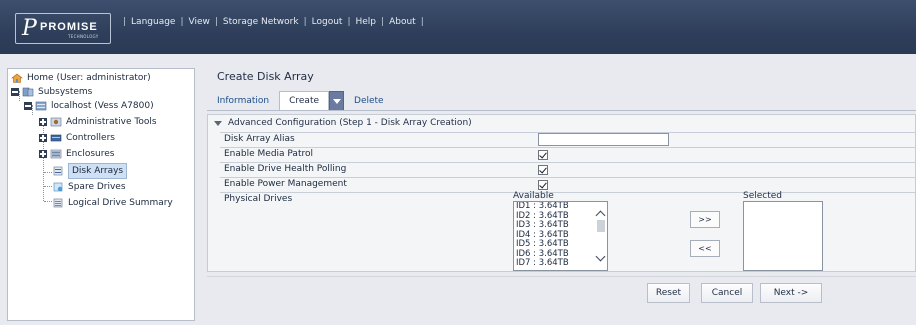 The image size is (916, 325). What do you see at coordinates (153, 22) in the screenshot?
I see `menu-language: Language` at bounding box center [153, 22].